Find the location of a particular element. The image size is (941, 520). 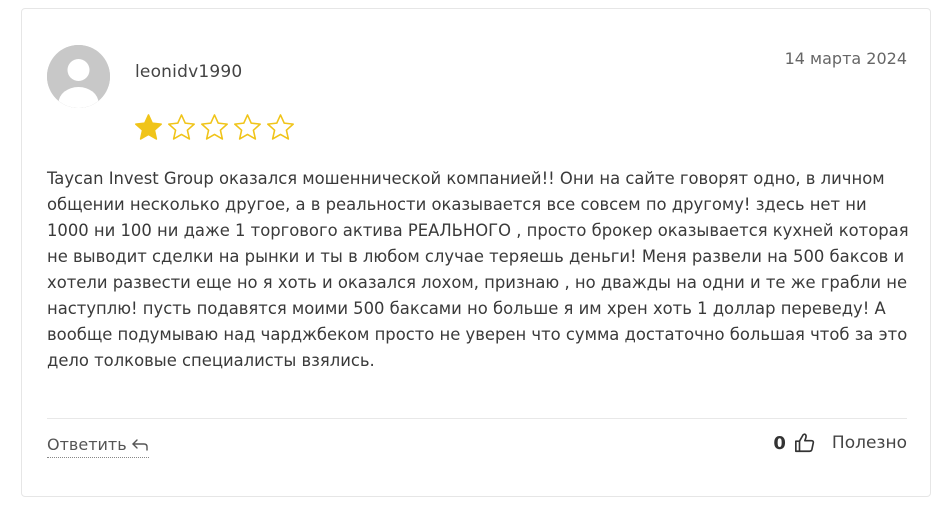

divider is located at coordinates (477, 418).